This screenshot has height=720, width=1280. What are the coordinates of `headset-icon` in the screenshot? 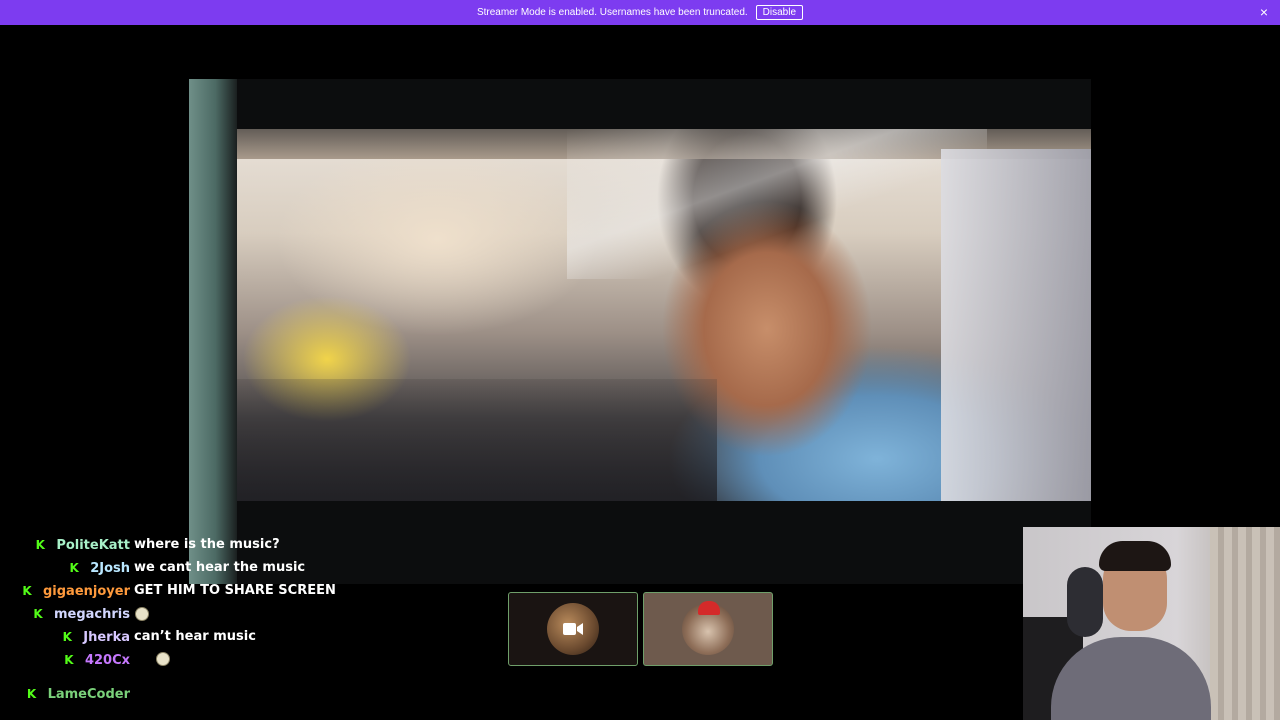 It's located at (1085, 602).